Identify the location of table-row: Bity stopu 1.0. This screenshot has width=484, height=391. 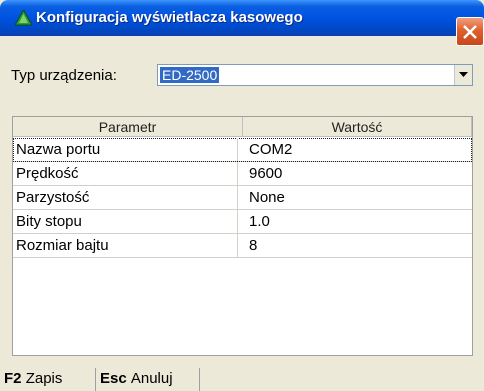
(242, 222).